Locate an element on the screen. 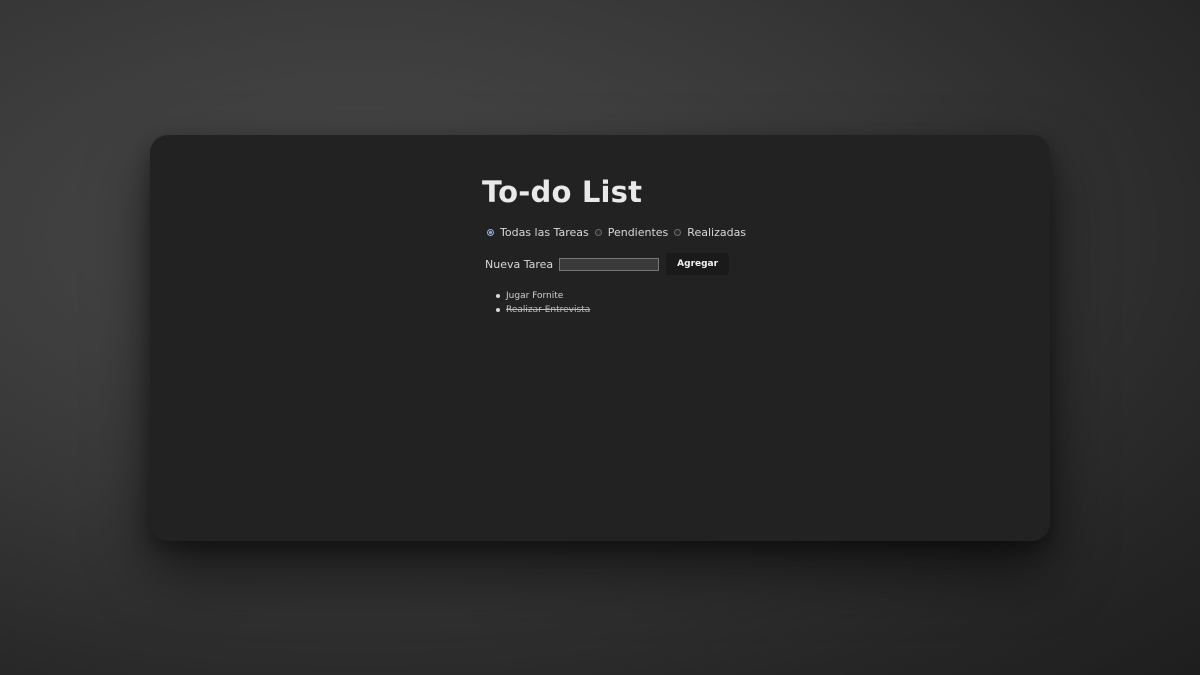  filter-done-radio is located at coordinates (678, 232).